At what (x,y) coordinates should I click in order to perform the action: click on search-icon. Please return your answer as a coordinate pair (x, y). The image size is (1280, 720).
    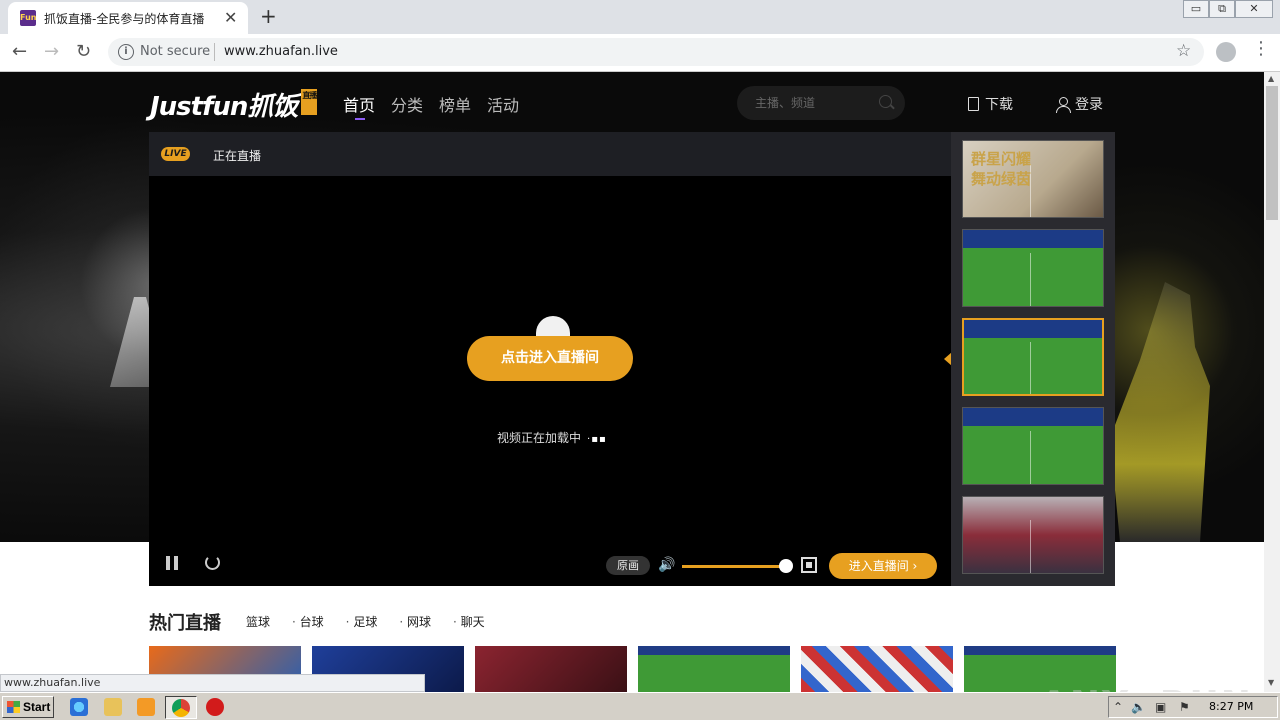
    Looking at the image, I should click on (885, 101).